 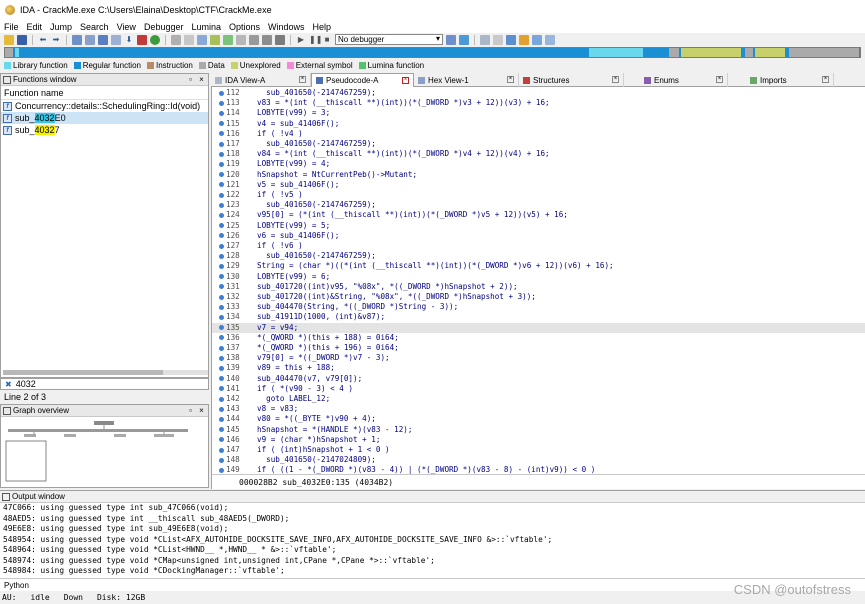 I want to click on code-line: 116 if ( !v4 ), so click(x=538, y=134).